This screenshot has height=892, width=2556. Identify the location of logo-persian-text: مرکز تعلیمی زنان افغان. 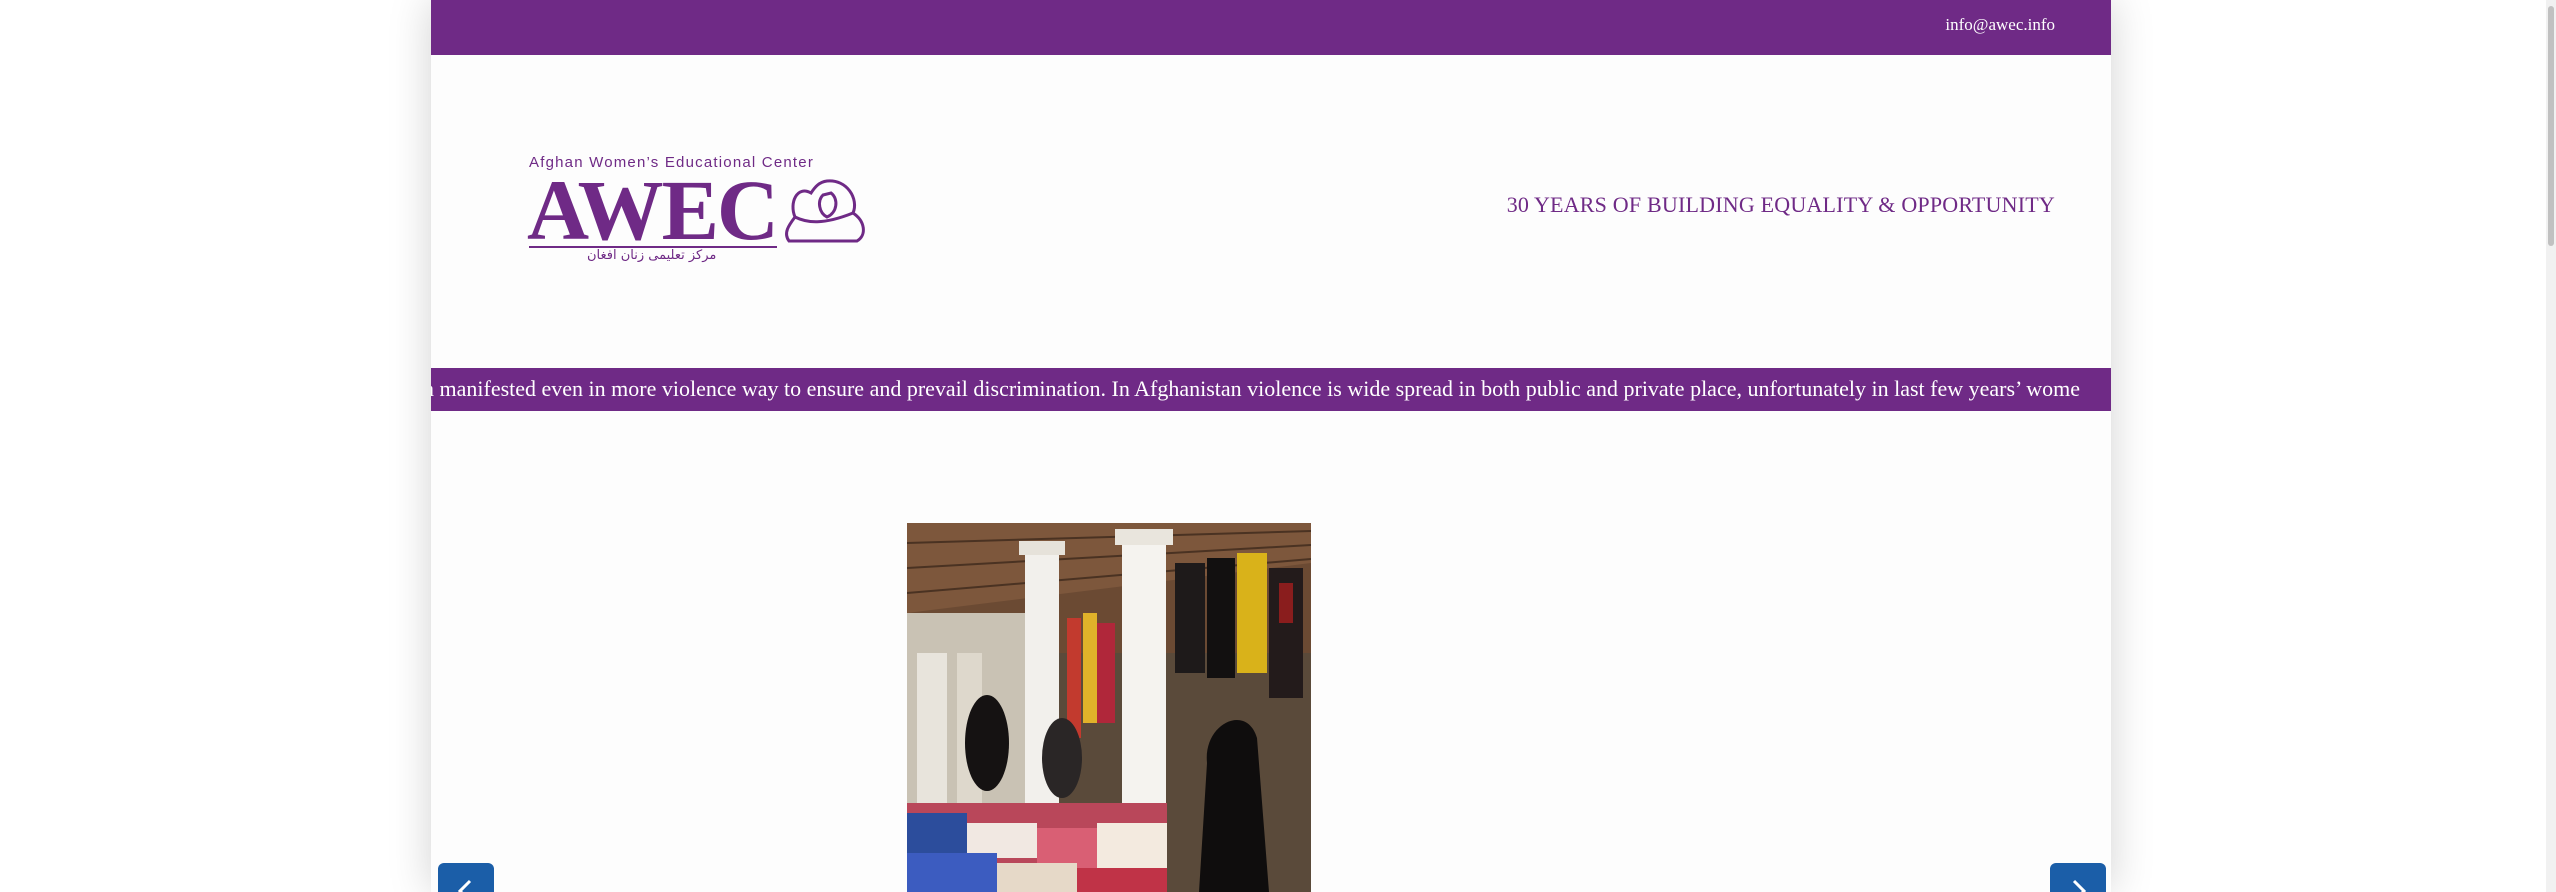
(651, 255).